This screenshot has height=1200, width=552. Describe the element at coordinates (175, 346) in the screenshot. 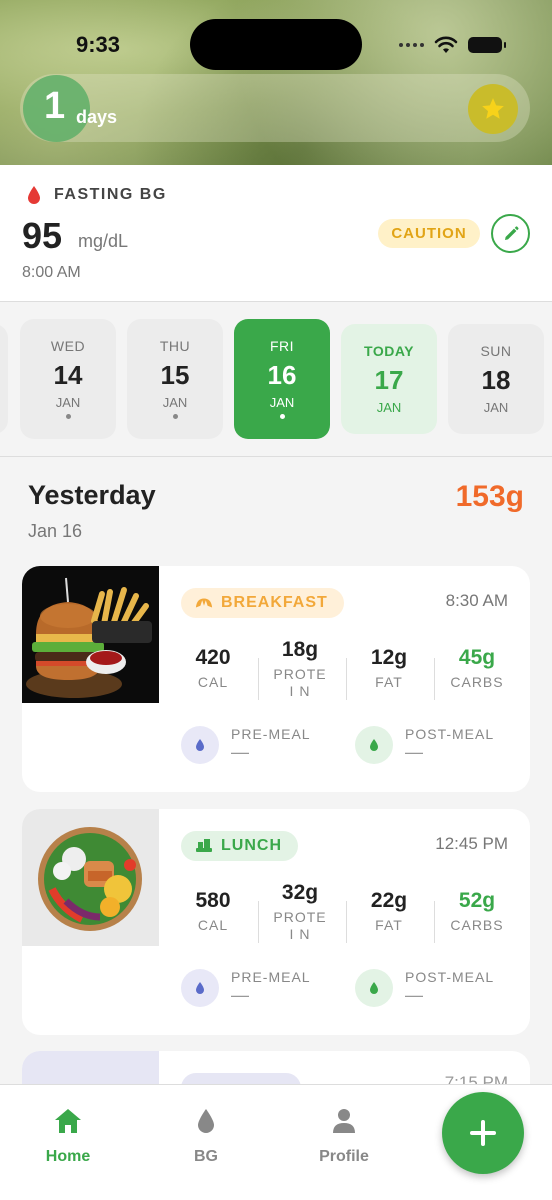

I see `date-dow: THU` at that location.